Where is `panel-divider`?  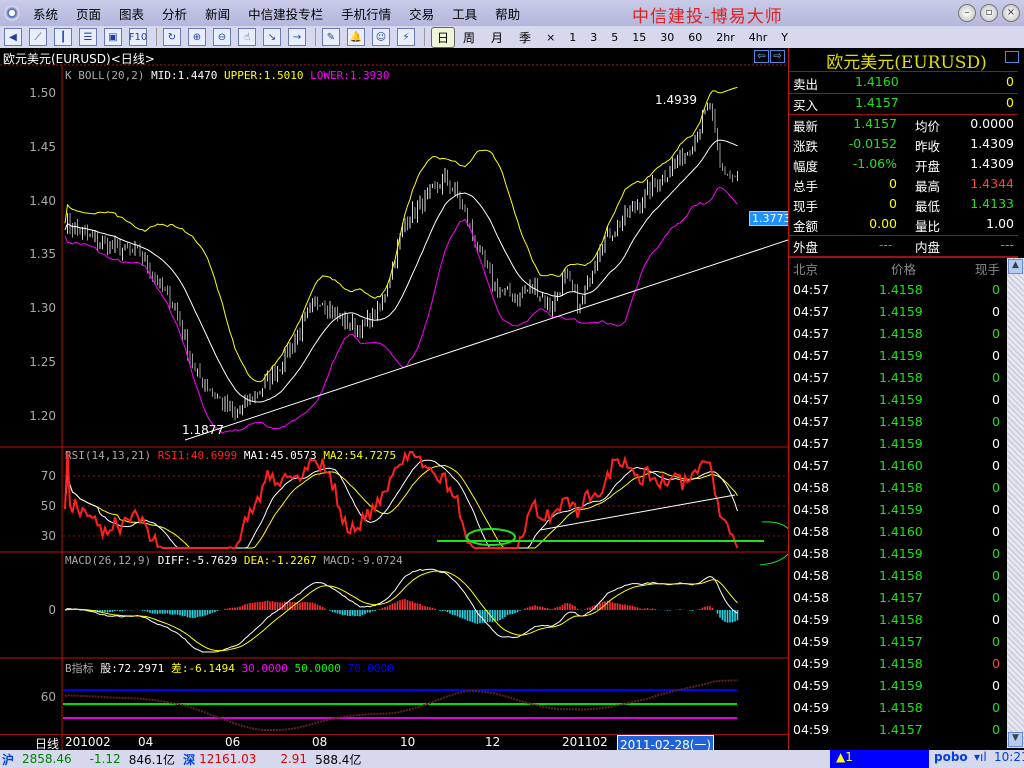
panel-divider is located at coordinates (788, 399).